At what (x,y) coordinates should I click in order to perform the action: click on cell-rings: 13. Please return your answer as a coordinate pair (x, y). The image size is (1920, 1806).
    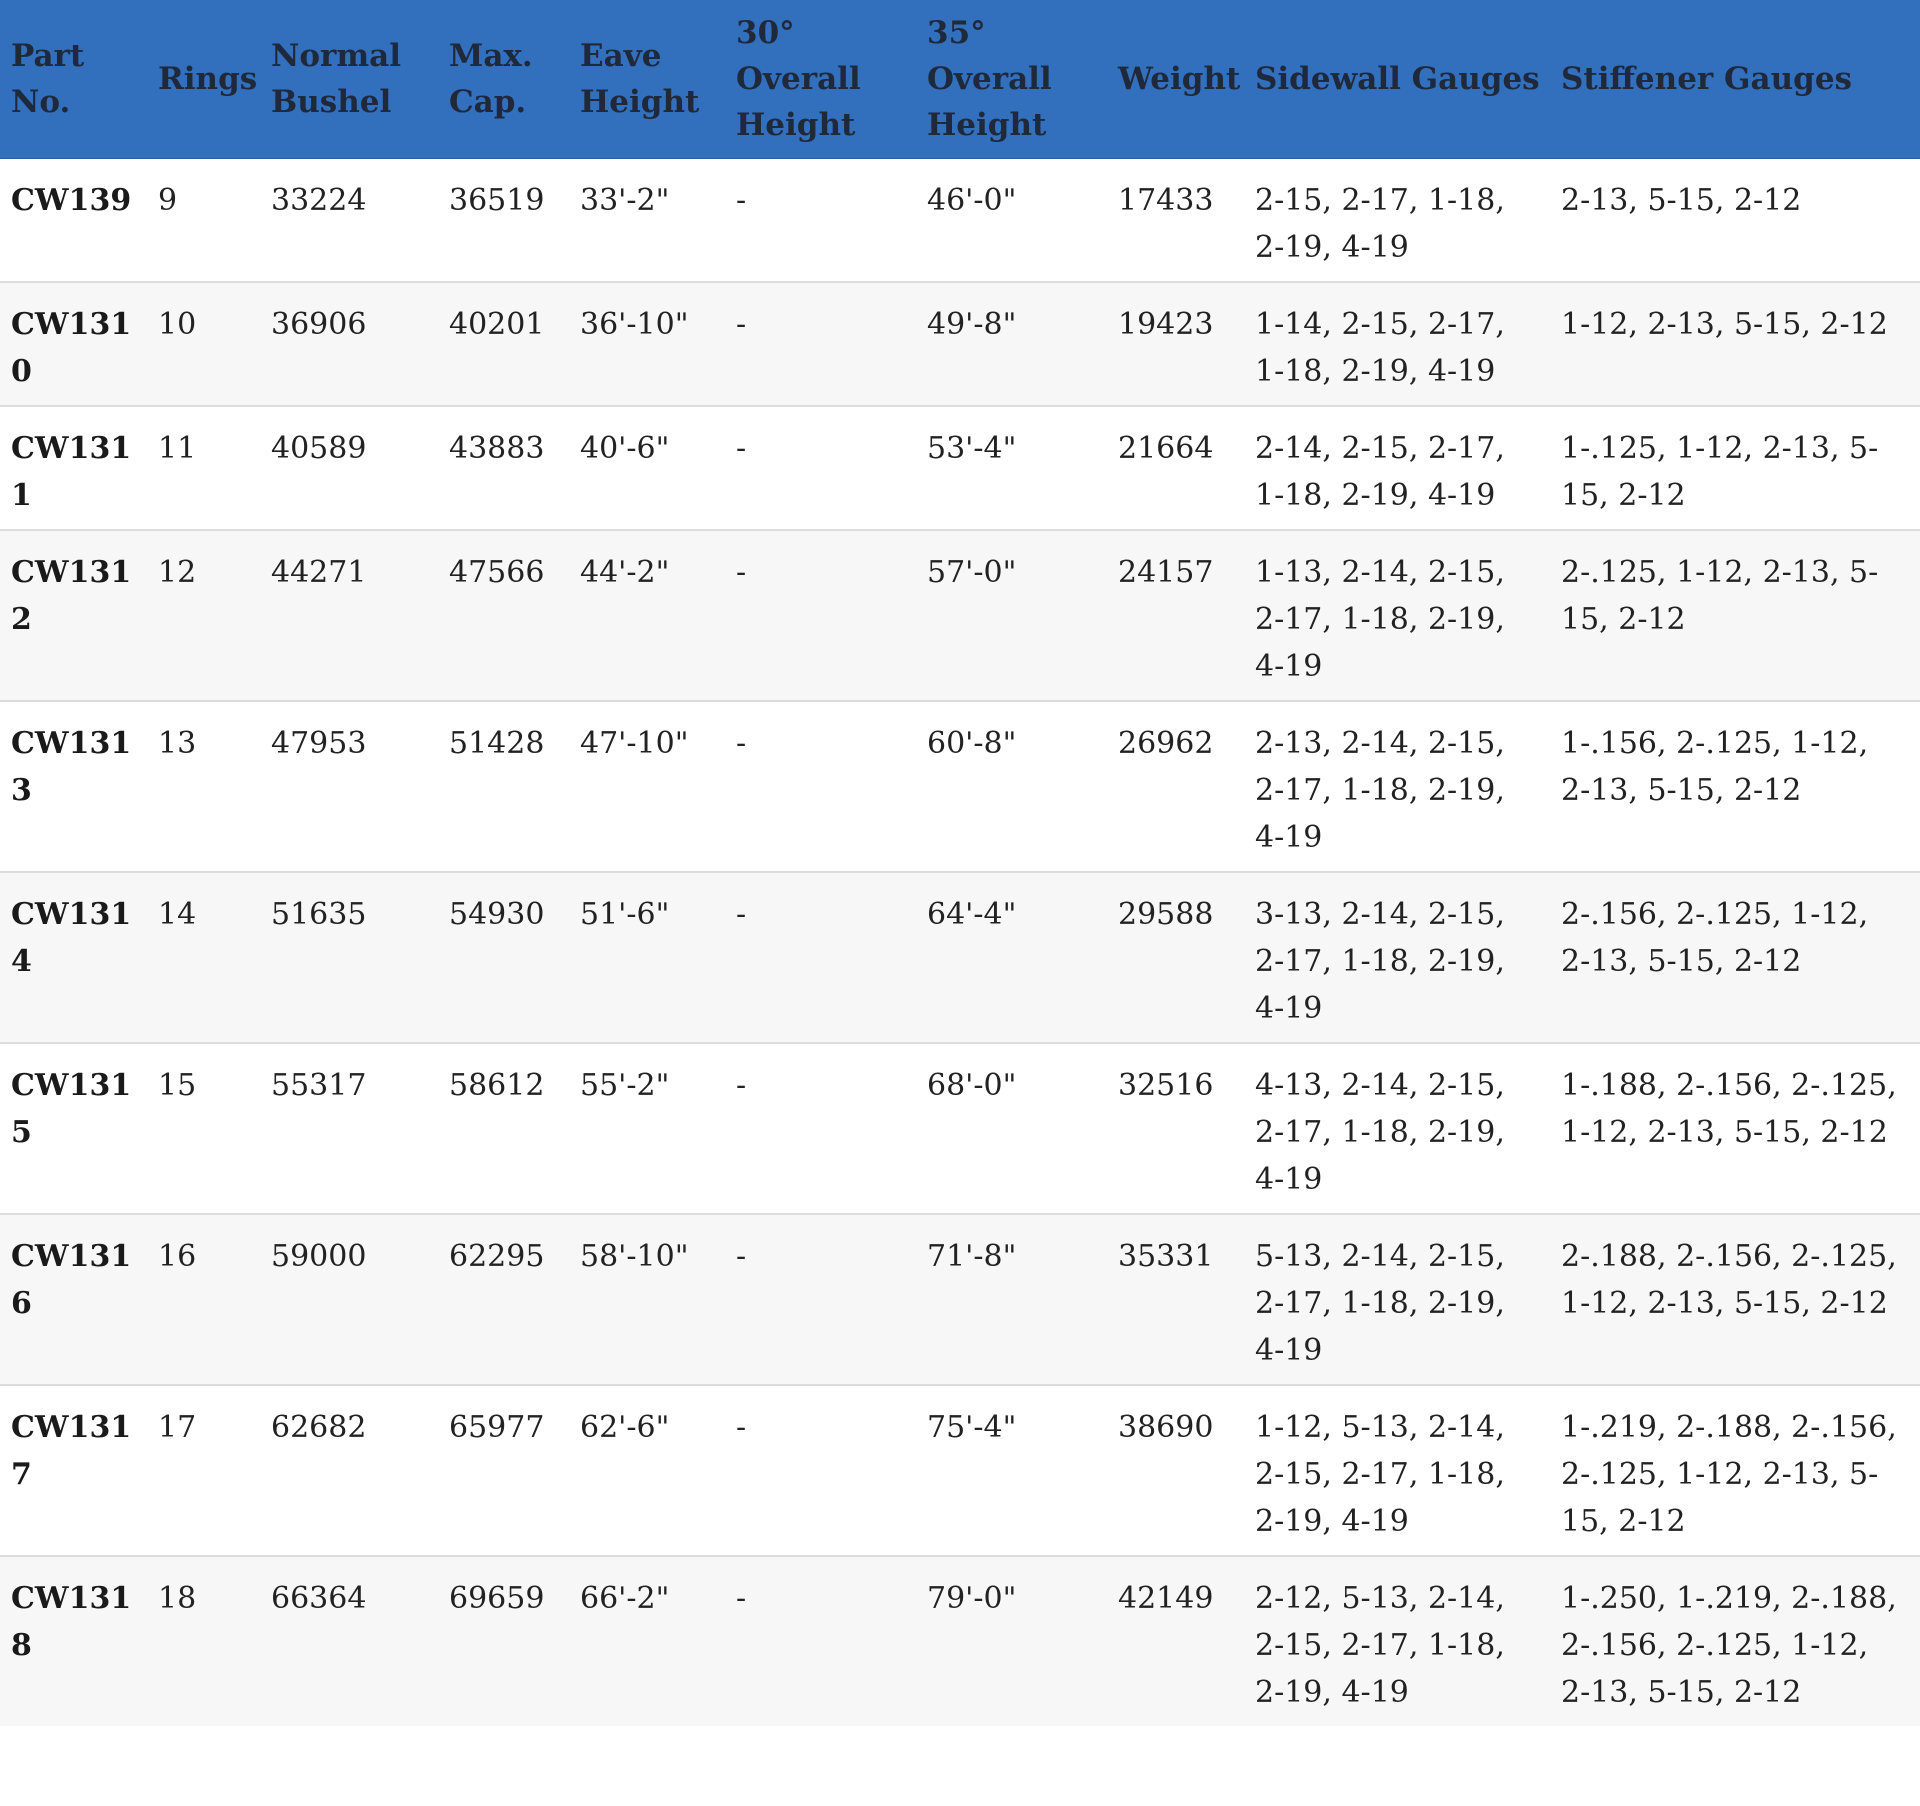
    Looking at the image, I should click on (203, 787).